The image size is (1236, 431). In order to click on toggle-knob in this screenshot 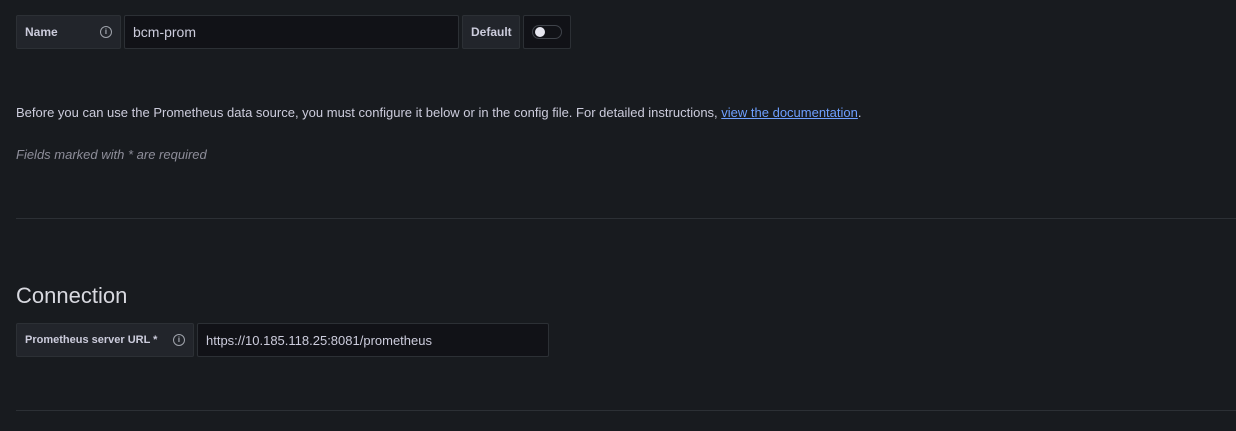, I will do `click(540, 32)`.